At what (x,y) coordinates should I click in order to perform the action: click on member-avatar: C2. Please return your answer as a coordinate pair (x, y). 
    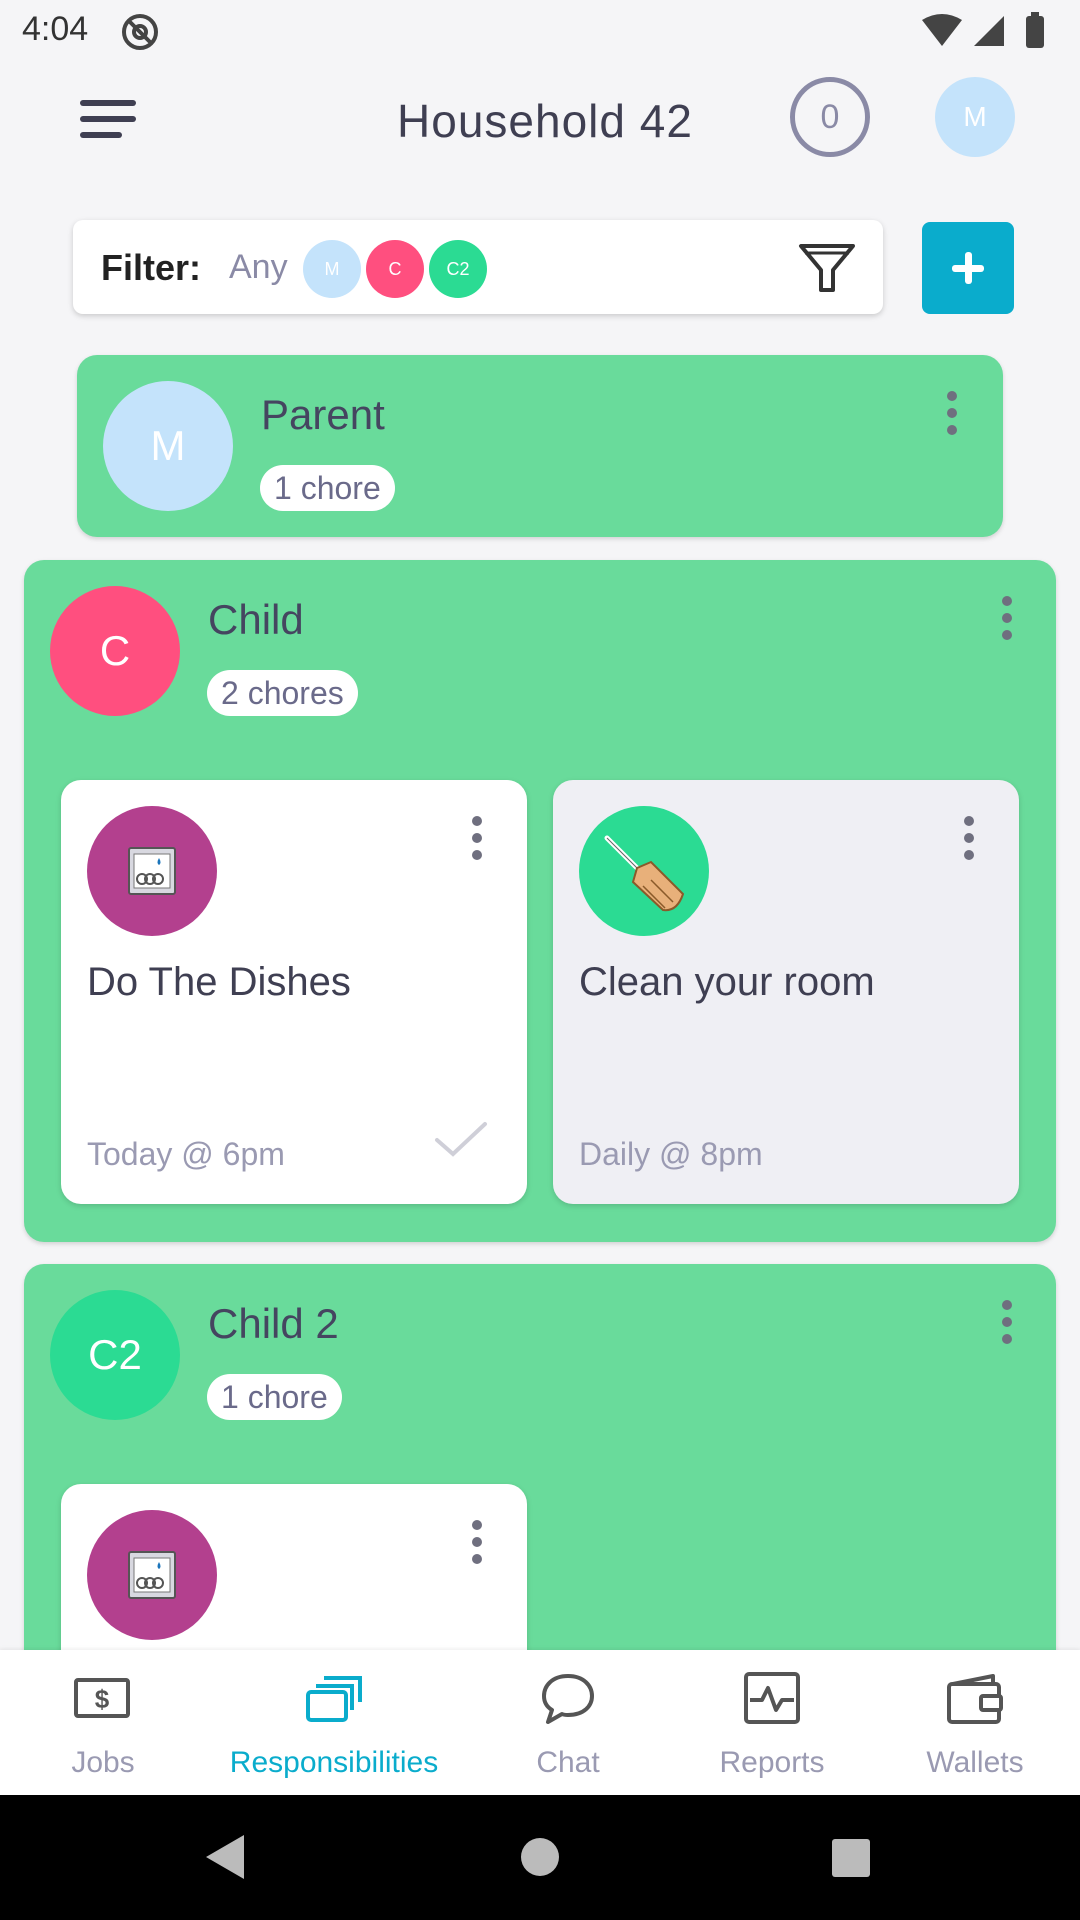
    Looking at the image, I should click on (115, 1355).